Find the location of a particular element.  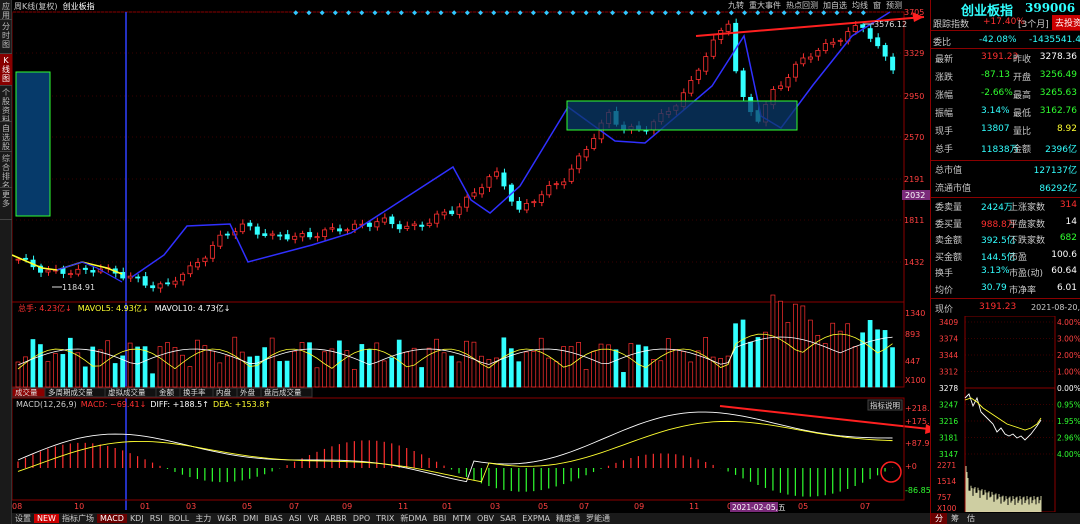

indicator-tab: MTM is located at coordinates (461, 518).